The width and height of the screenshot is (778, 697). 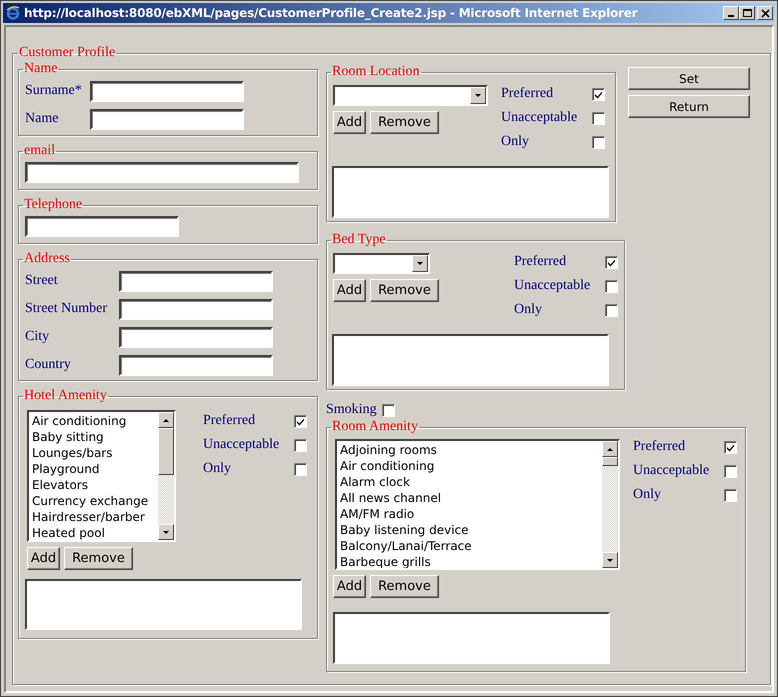 What do you see at coordinates (471, 514) in the screenshot?
I see `list-option: AM/FM radio` at bounding box center [471, 514].